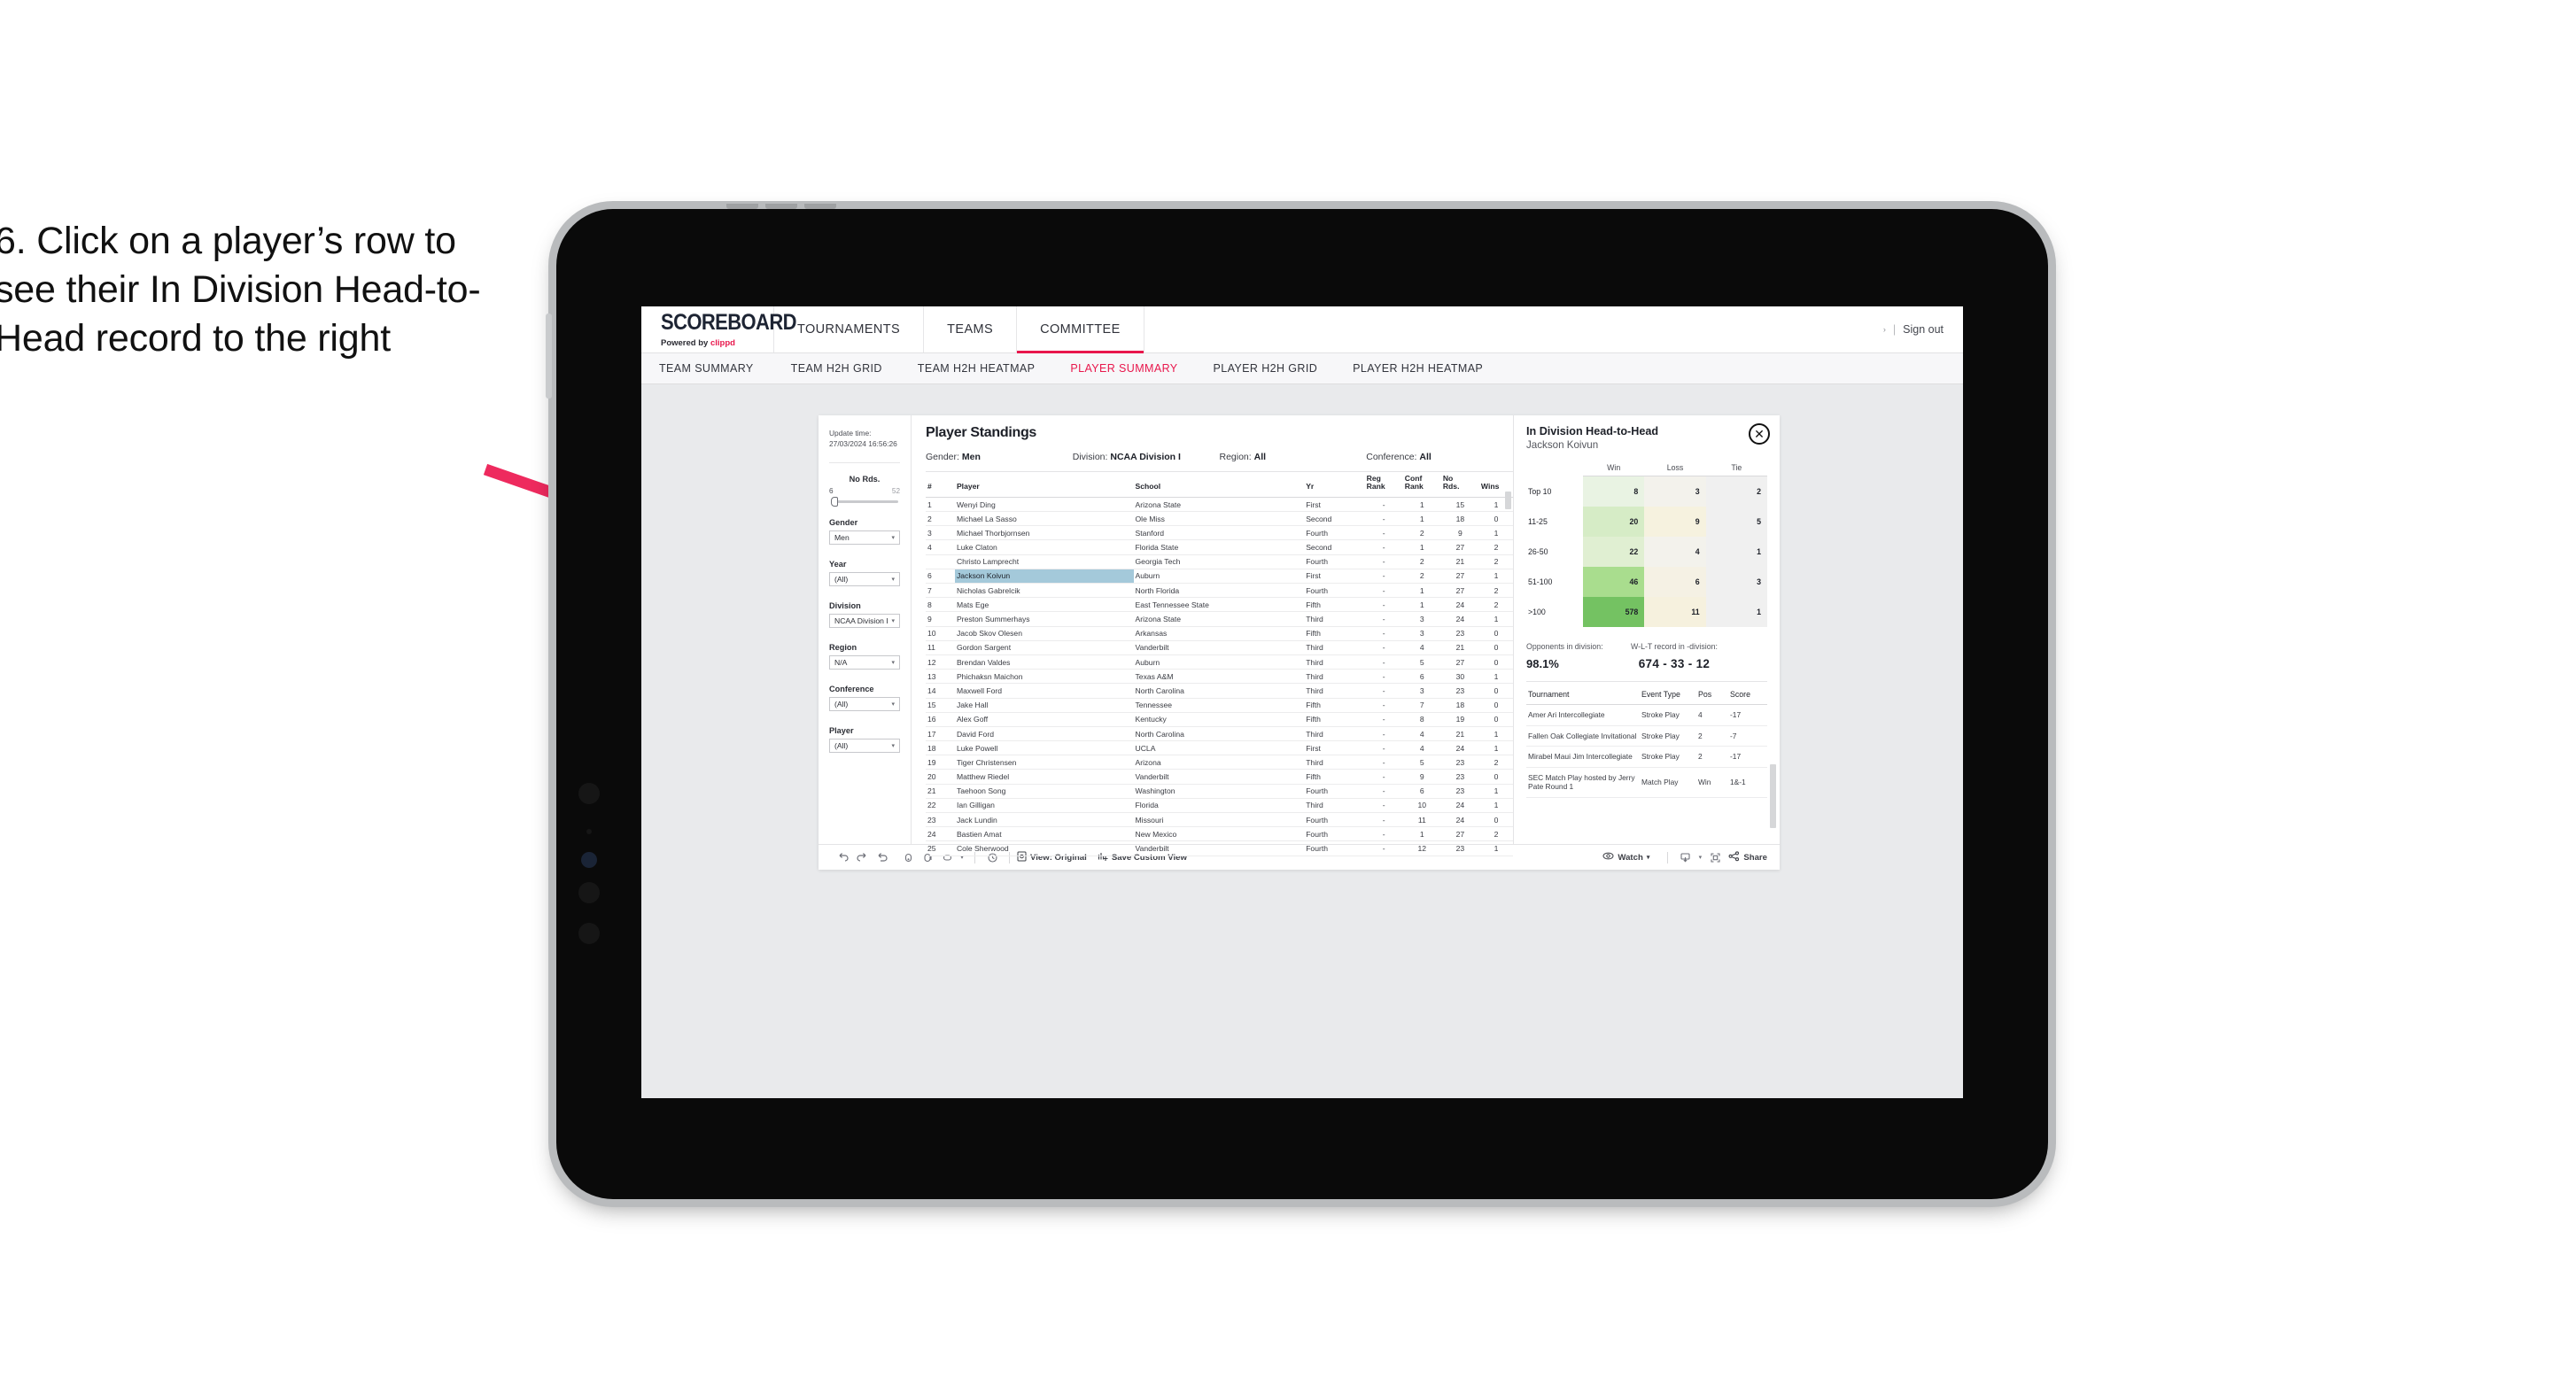 The image size is (2576, 1386). I want to click on refresh-icon, so click(908, 857).